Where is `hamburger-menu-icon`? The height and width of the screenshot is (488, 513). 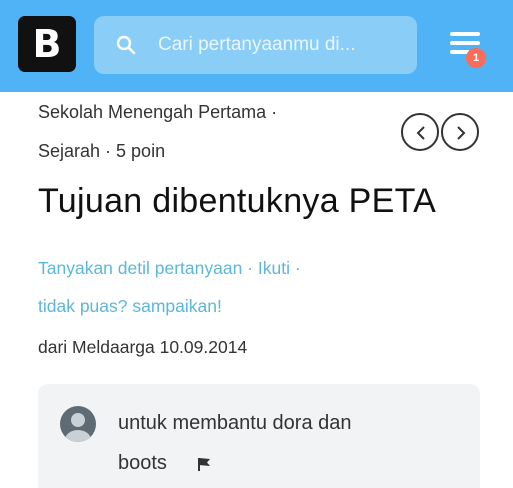
hamburger-menu-icon is located at coordinates (465, 34).